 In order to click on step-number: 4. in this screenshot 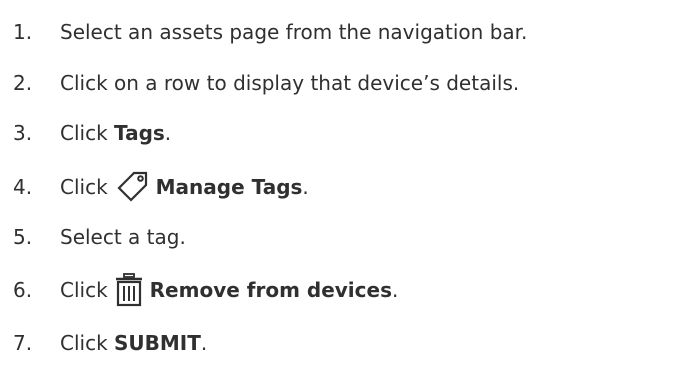, I will do `click(23, 187)`.